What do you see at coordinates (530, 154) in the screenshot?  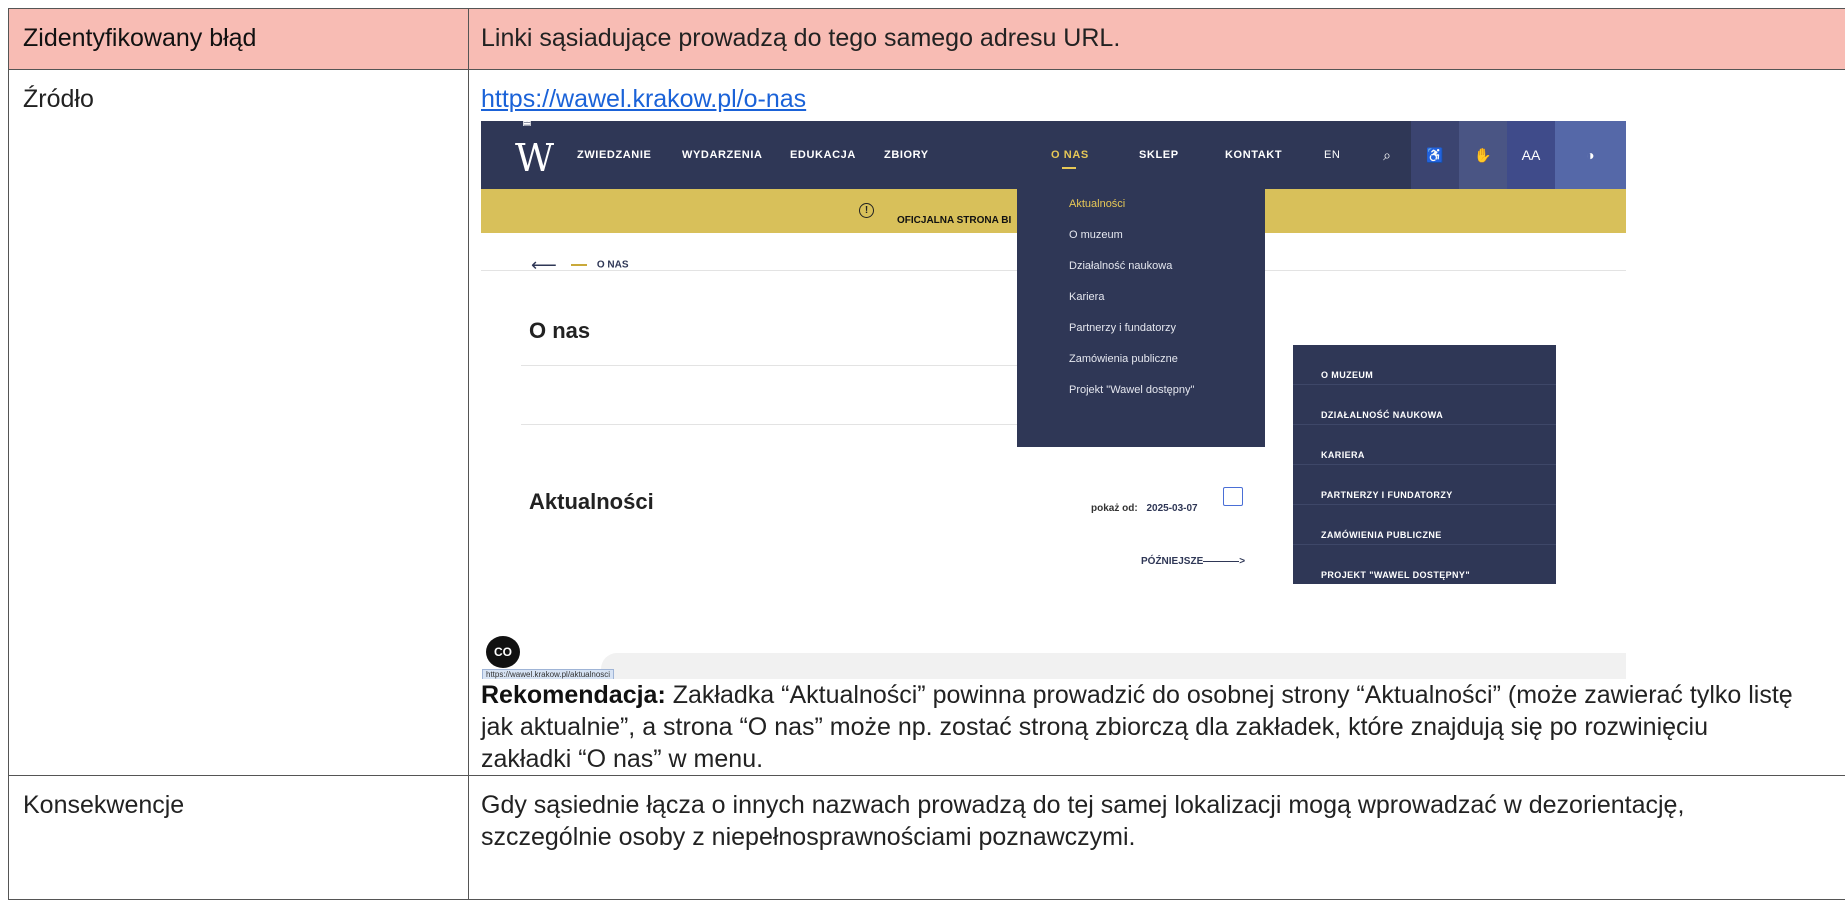 I see `wawel-logo-icon: ♛W` at bounding box center [530, 154].